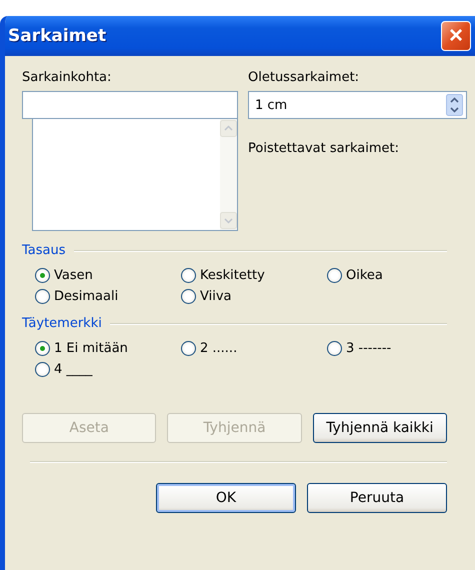 This screenshot has width=475, height=570. Describe the element at coordinates (379, 428) in the screenshot. I see `action-button: Tyhjennä kaikki` at that location.